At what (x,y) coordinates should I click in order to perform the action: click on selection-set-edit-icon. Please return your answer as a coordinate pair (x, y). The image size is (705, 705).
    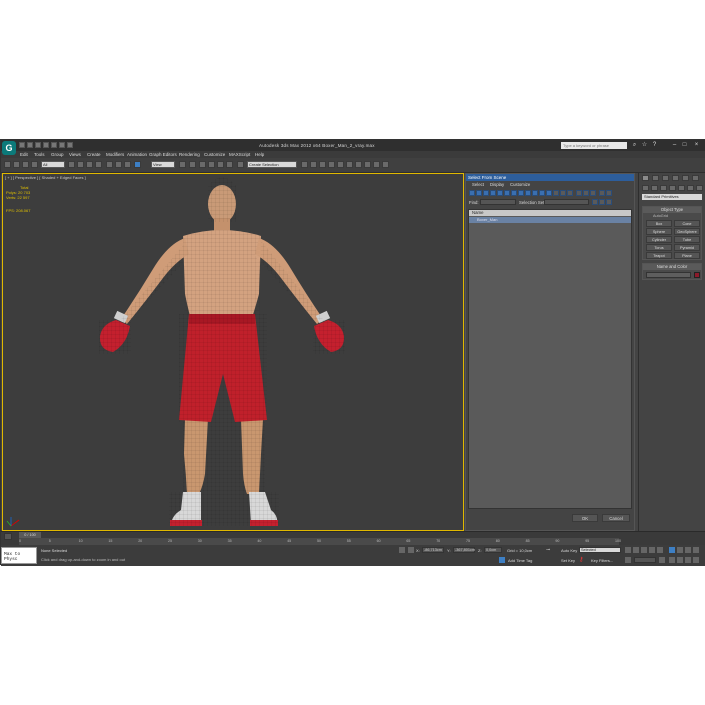
    Looking at the image, I should click on (609, 202).